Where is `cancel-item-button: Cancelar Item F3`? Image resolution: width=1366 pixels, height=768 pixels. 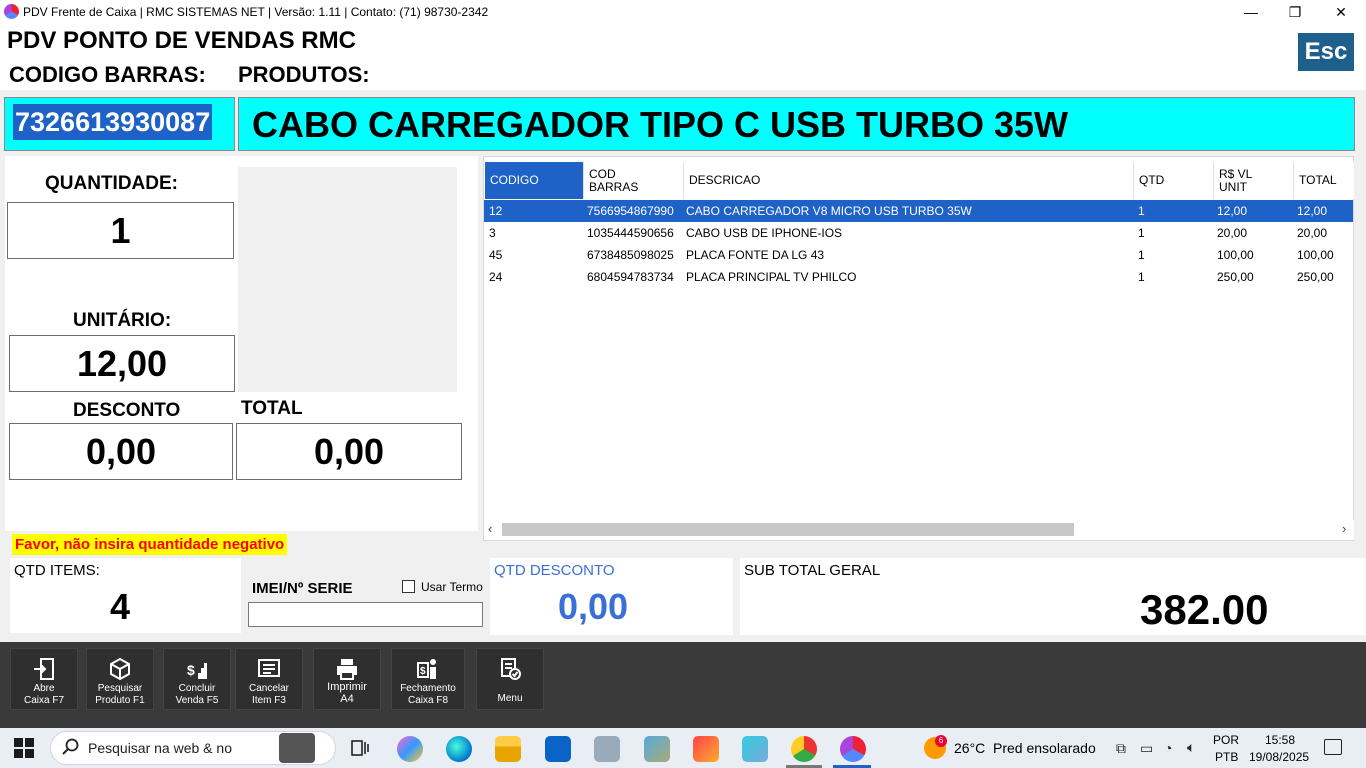
cancel-item-button: Cancelar Item F3 is located at coordinates (269, 679).